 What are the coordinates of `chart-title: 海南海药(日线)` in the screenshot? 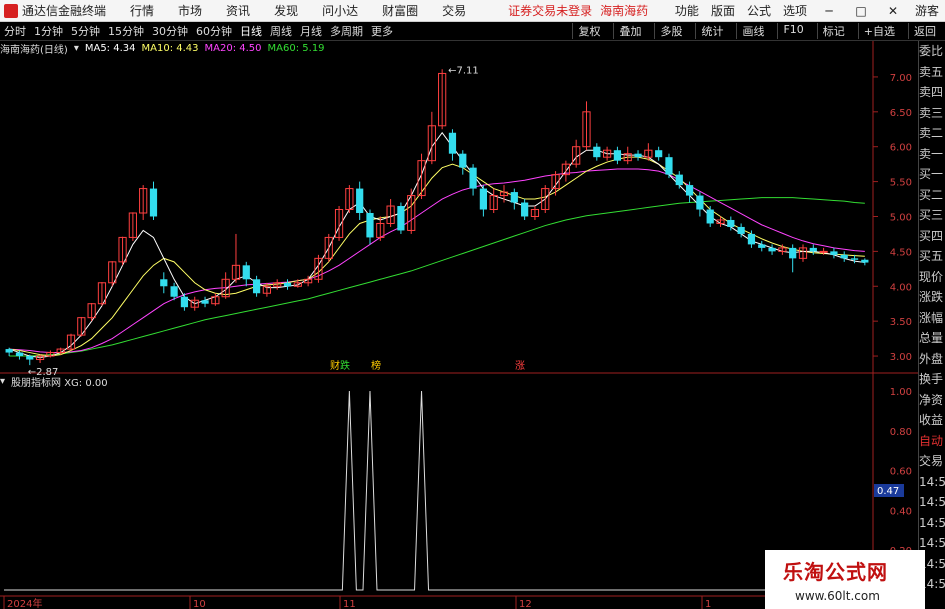 It's located at (34, 50).